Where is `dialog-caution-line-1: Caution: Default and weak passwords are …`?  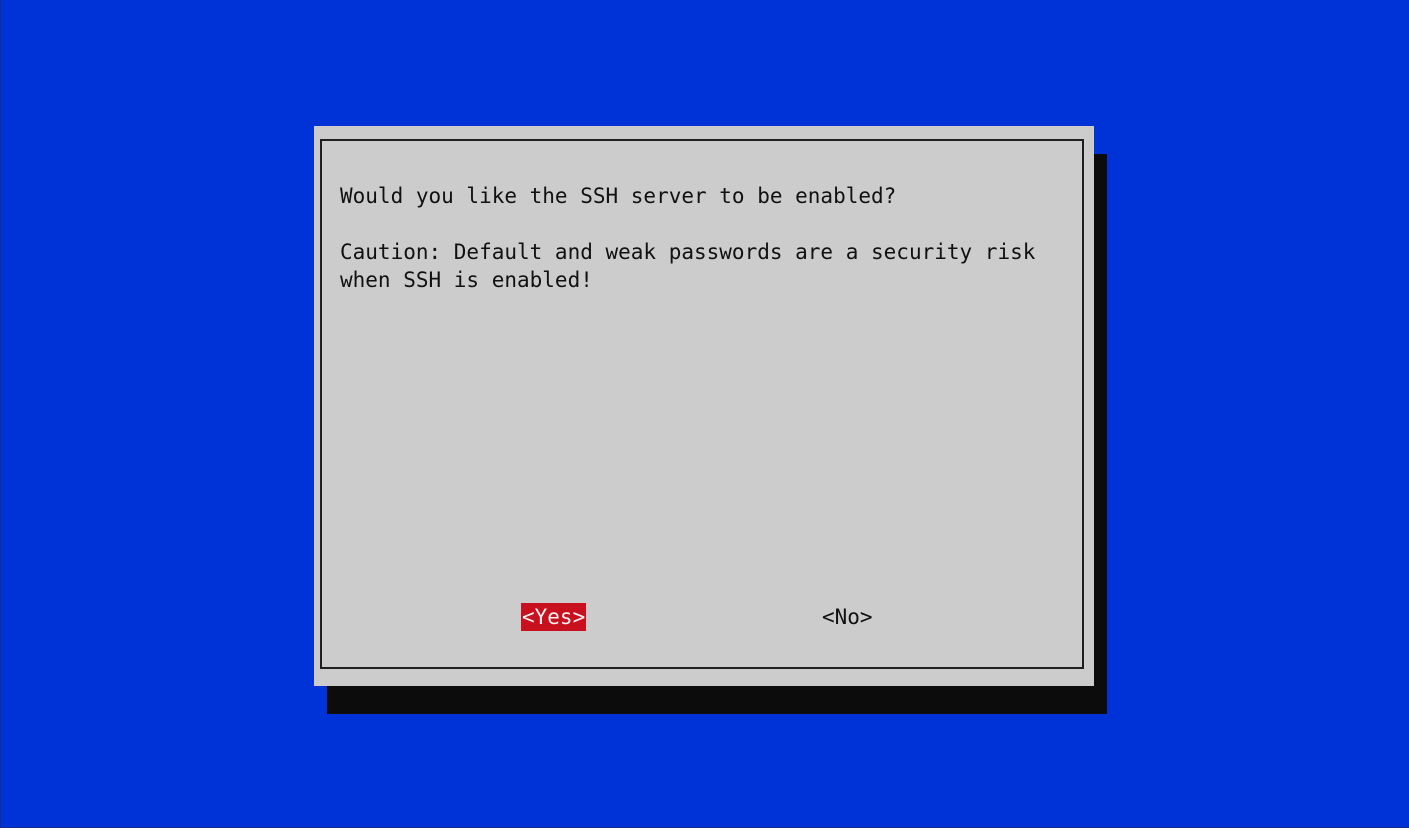 dialog-caution-line-1: Caution: Default and weak passwords are … is located at coordinates (688, 252).